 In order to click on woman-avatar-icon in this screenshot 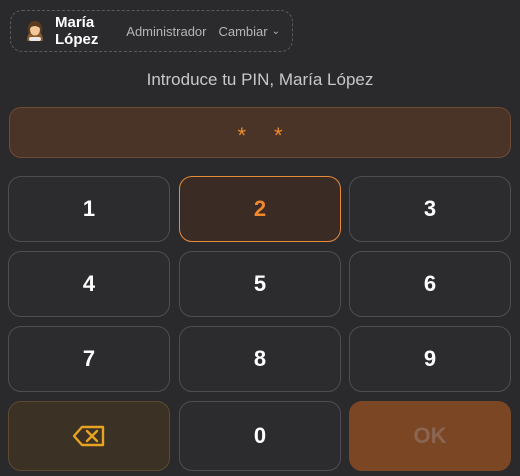, I will do `click(35, 31)`.